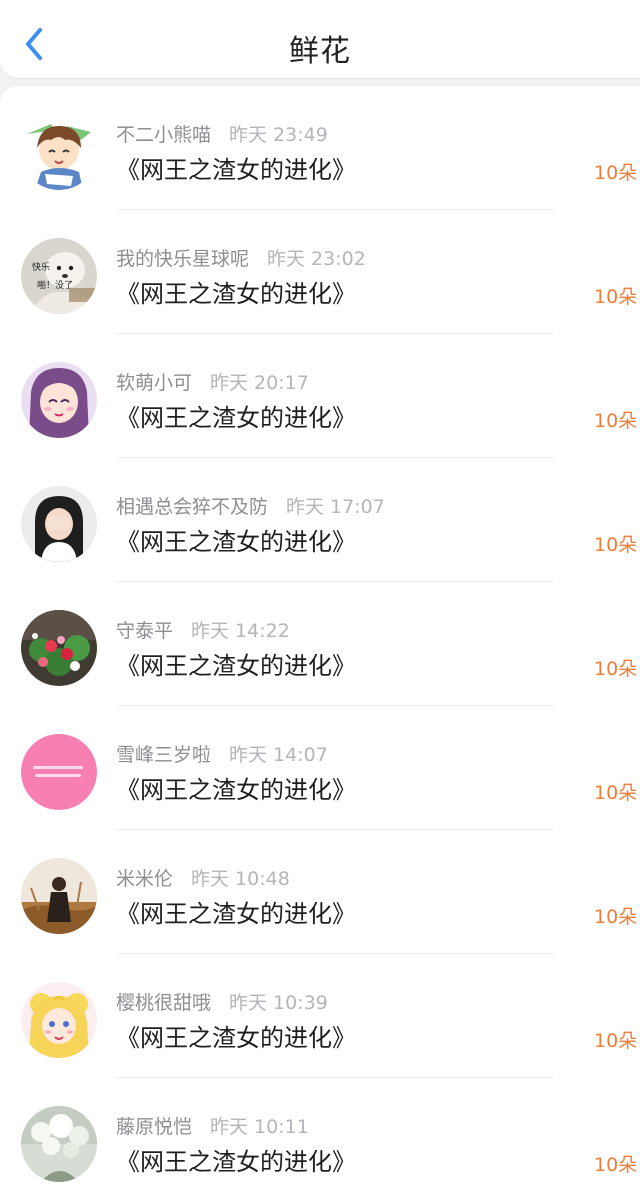 The image size is (640, 1201). Describe the element at coordinates (320, 51) in the screenshot. I see `page-title: 鲜花` at that location.